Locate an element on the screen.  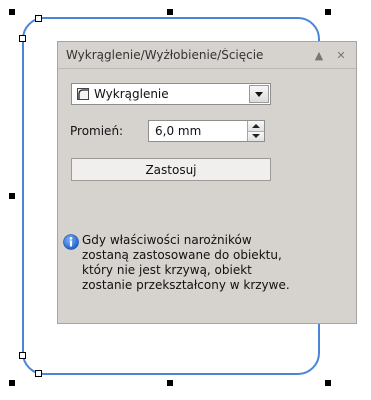
decrement-arrow-icon is located at coordinates (256, 136).